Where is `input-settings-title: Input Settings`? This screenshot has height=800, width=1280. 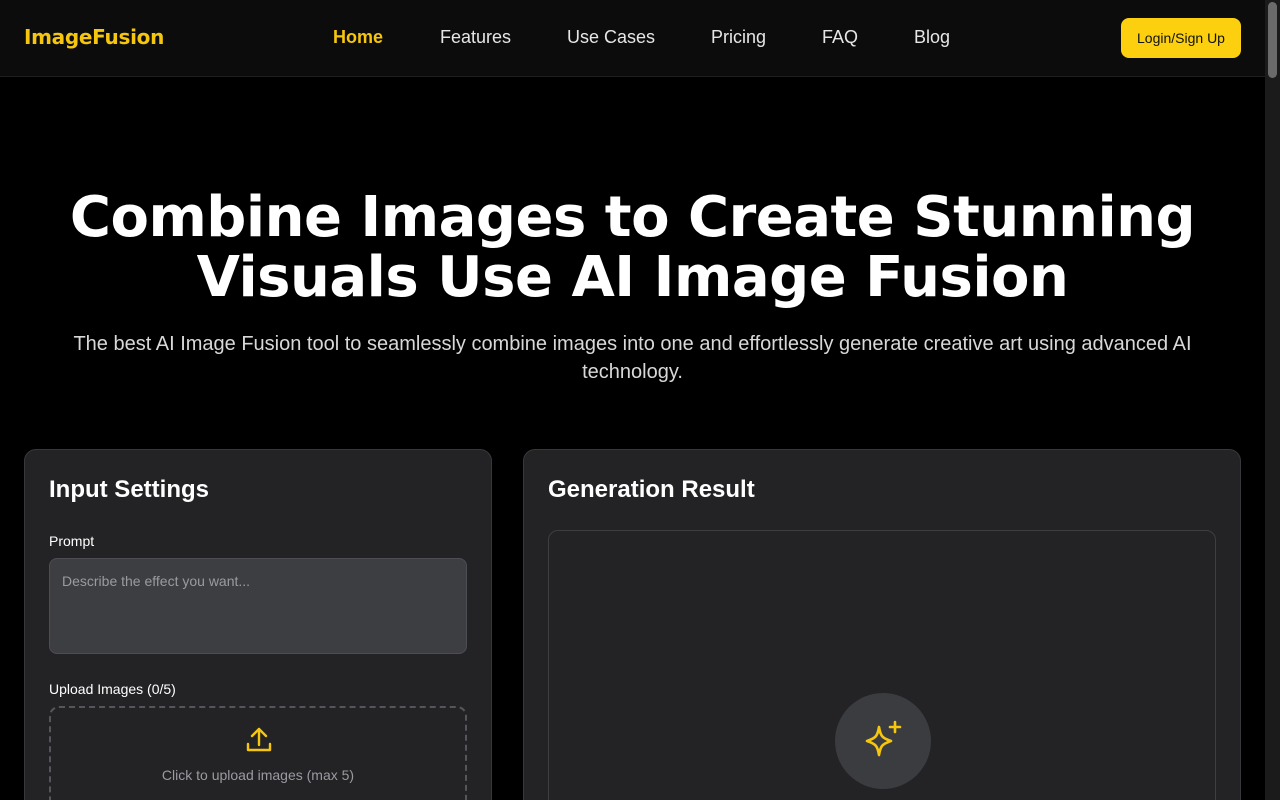 input-settings-title: Input Settings is located at coordinates (129, 489).